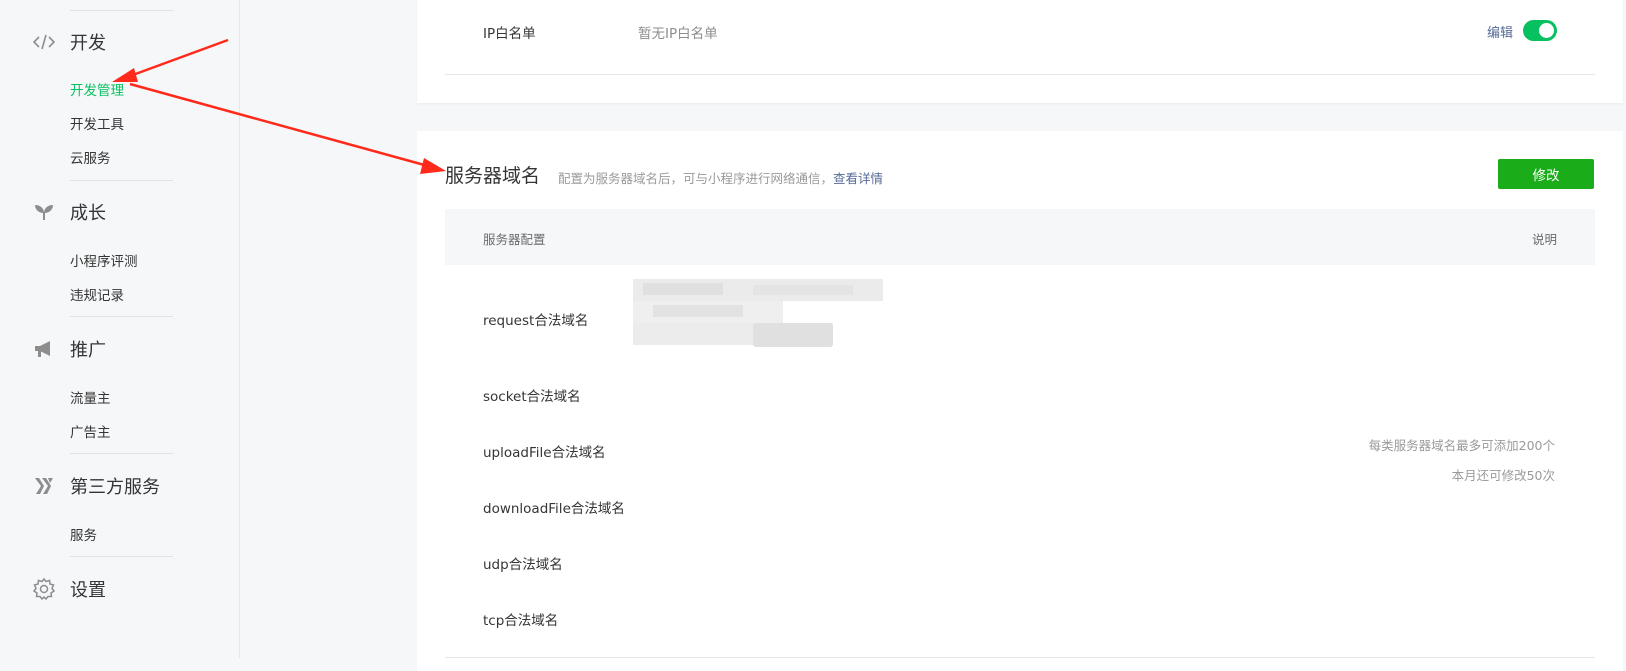 The height and width of the screenshot is (671, 1626). What do you see at coordinates (1020, 237) in the screenshot?
I see `domain-table-header: 服务器配置 说明` at bounding box center [1020, 237].